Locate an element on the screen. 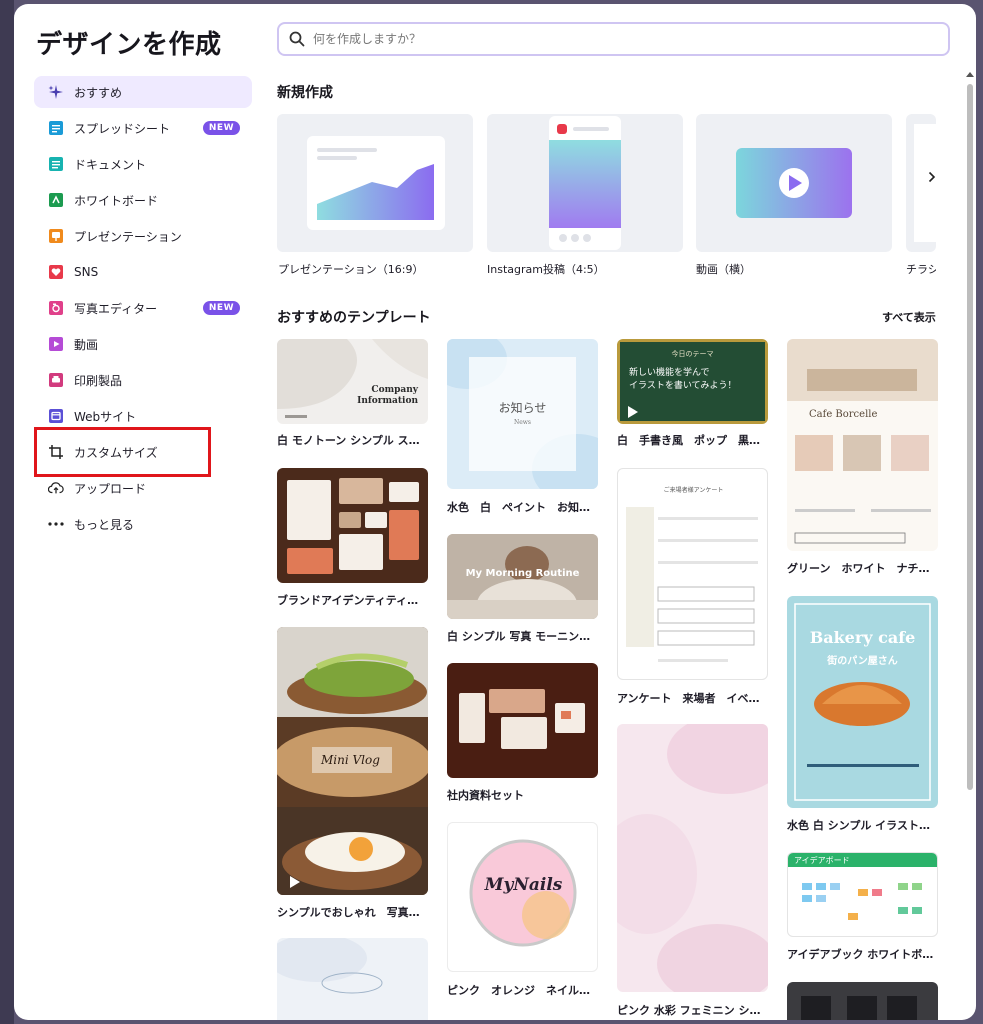  new-instagram-card is located at coordinates (585, 183).